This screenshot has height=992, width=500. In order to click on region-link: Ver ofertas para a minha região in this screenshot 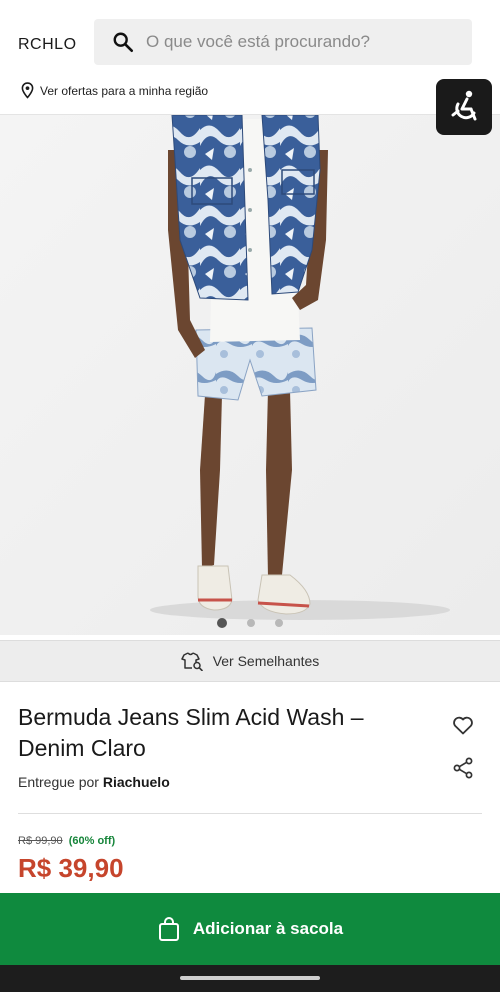, I will do `click(114, 90)`.